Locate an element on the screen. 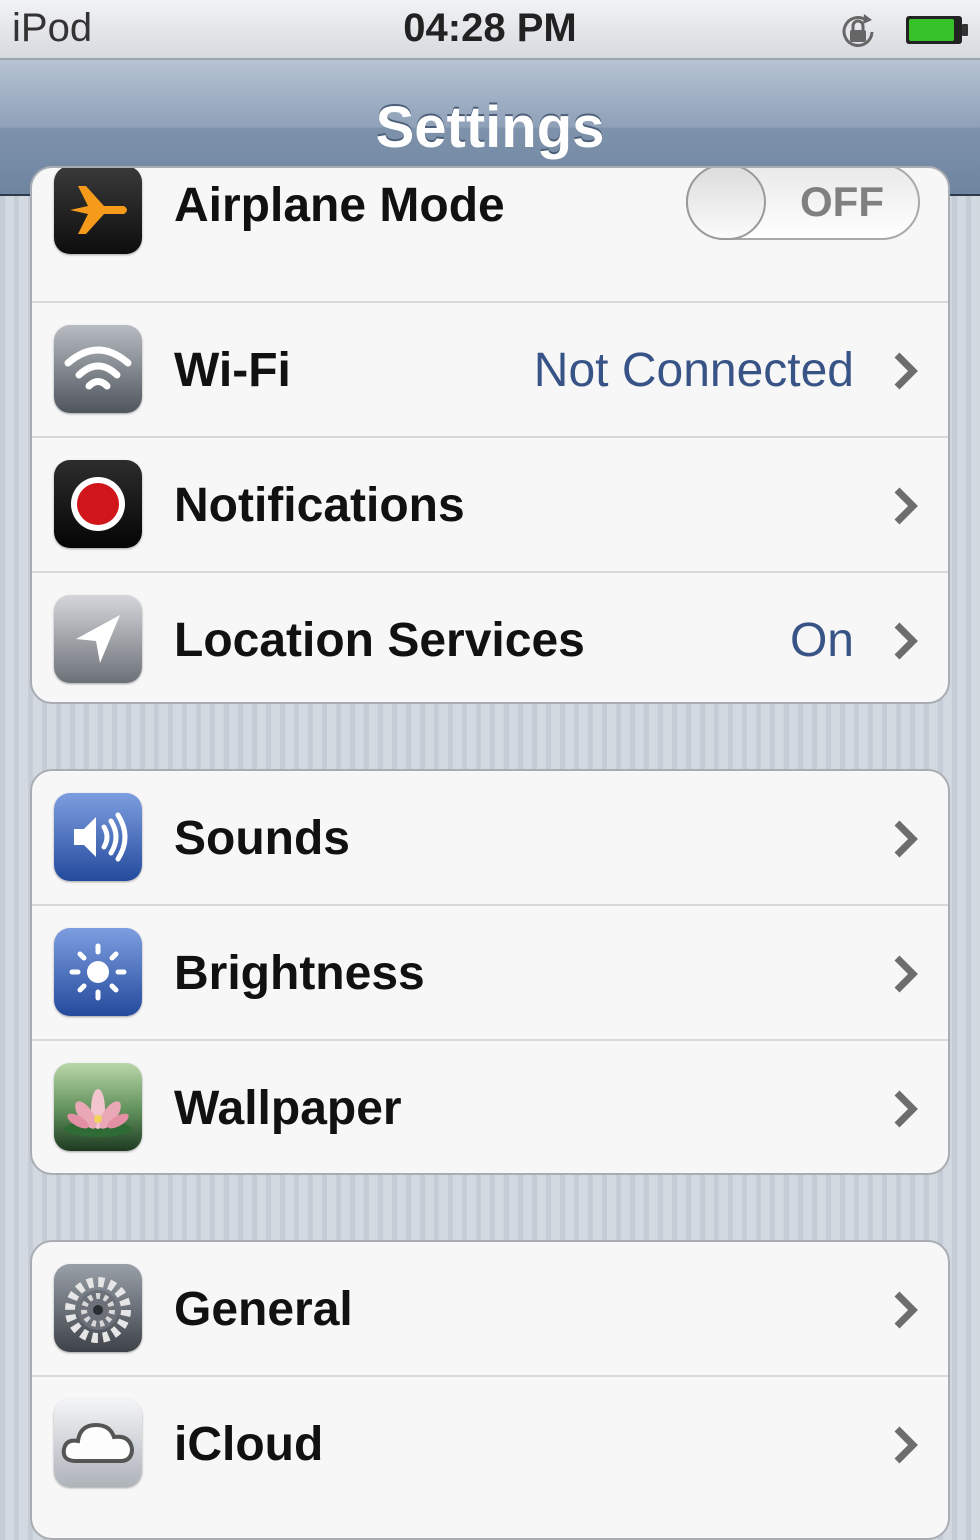 The height and width of the screenshot is (1540, 980). settings-row-wifi: Wi-Fi Not Connected is located at coordinates (490, 370).